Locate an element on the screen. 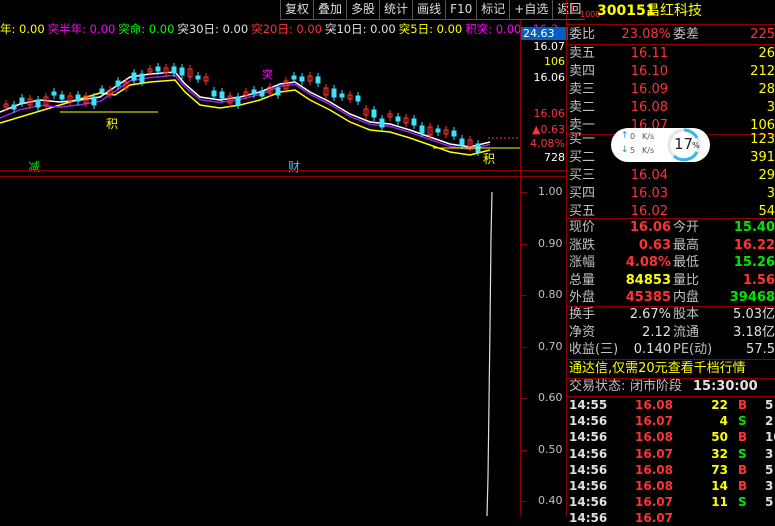  quote-value: 39468 is located at coordinates (752, 297).